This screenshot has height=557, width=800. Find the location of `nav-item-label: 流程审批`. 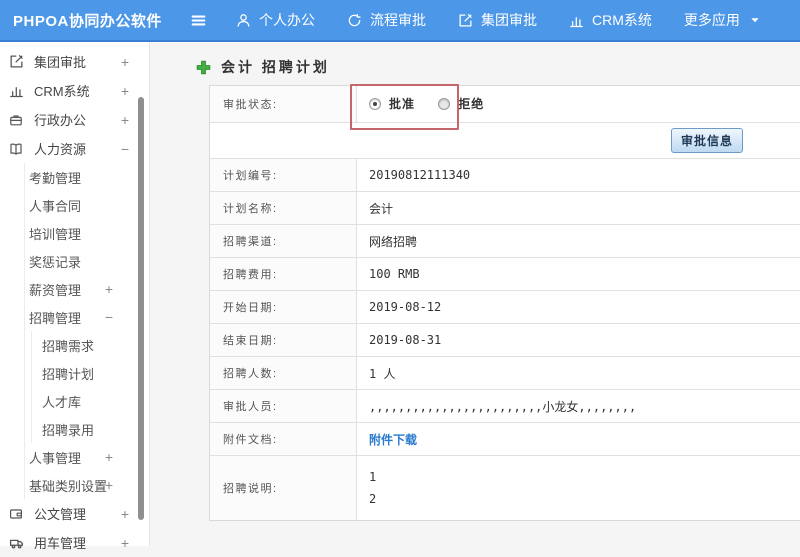

nav-item-label: 流程审批 is located at coordinates (398, 20).